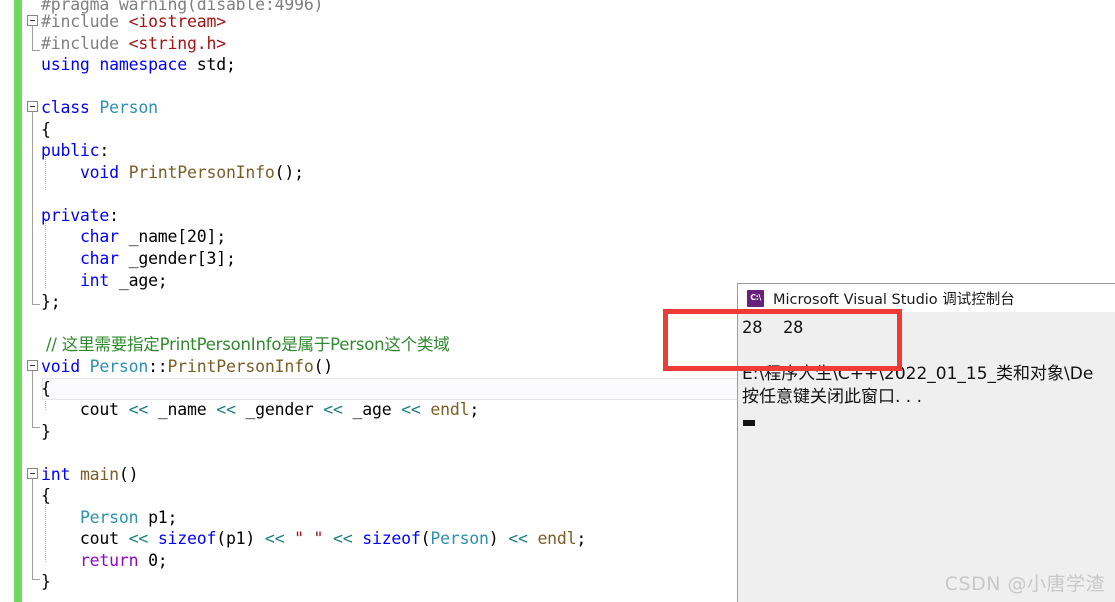 The height and width of the screenshot is (602, 1115). What do you see at coordinates (498, 538) in the screenshot?
I see `code-token: )` at bounding box center [498, 538].